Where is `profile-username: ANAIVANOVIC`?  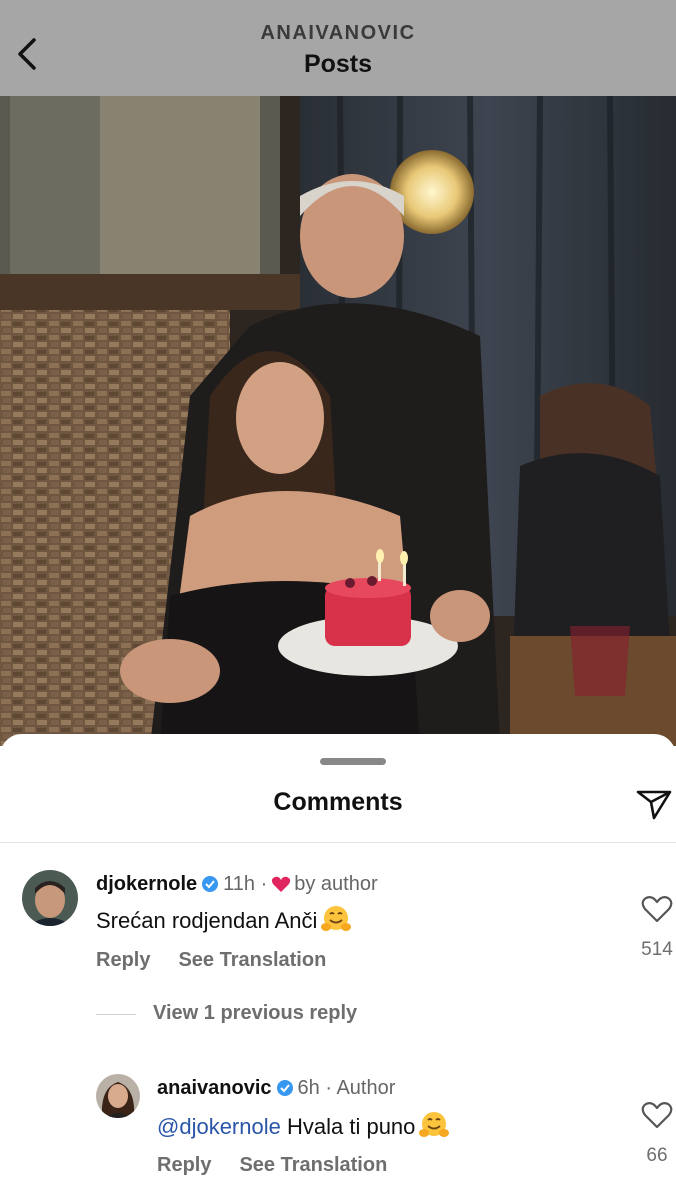 profile-username: ANAIVANOVIC is located at coordinates (338, 33).